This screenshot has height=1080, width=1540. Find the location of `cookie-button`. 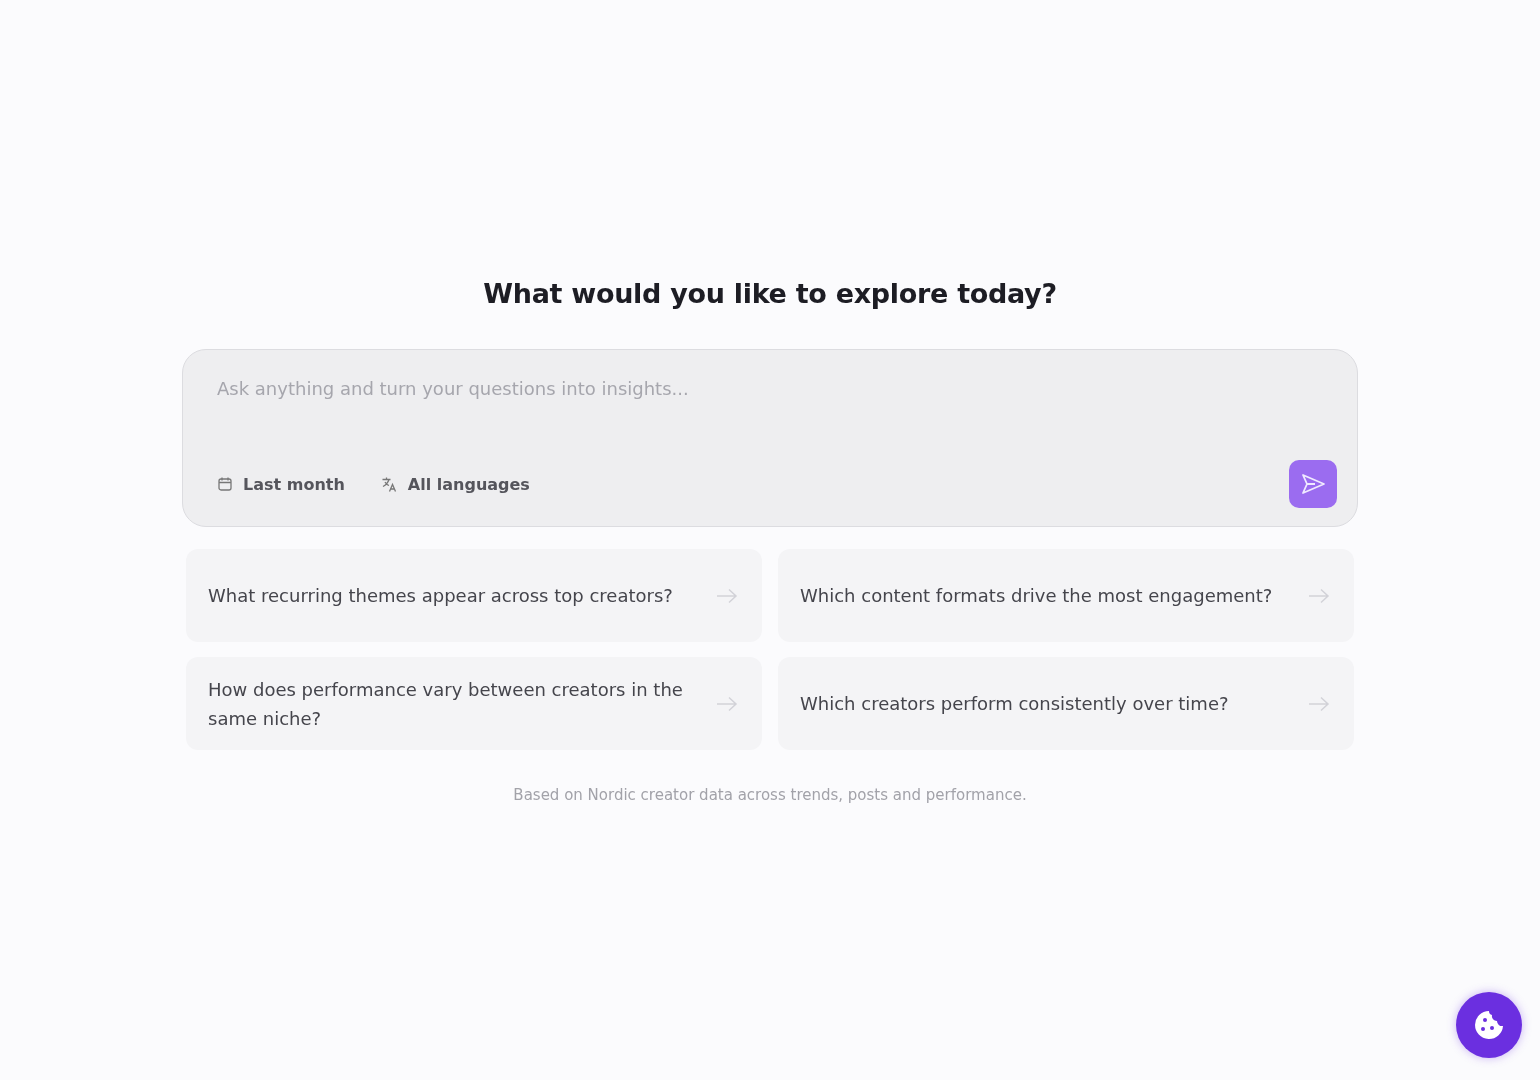

cookie-button is located at coordinates (1489, 1025).